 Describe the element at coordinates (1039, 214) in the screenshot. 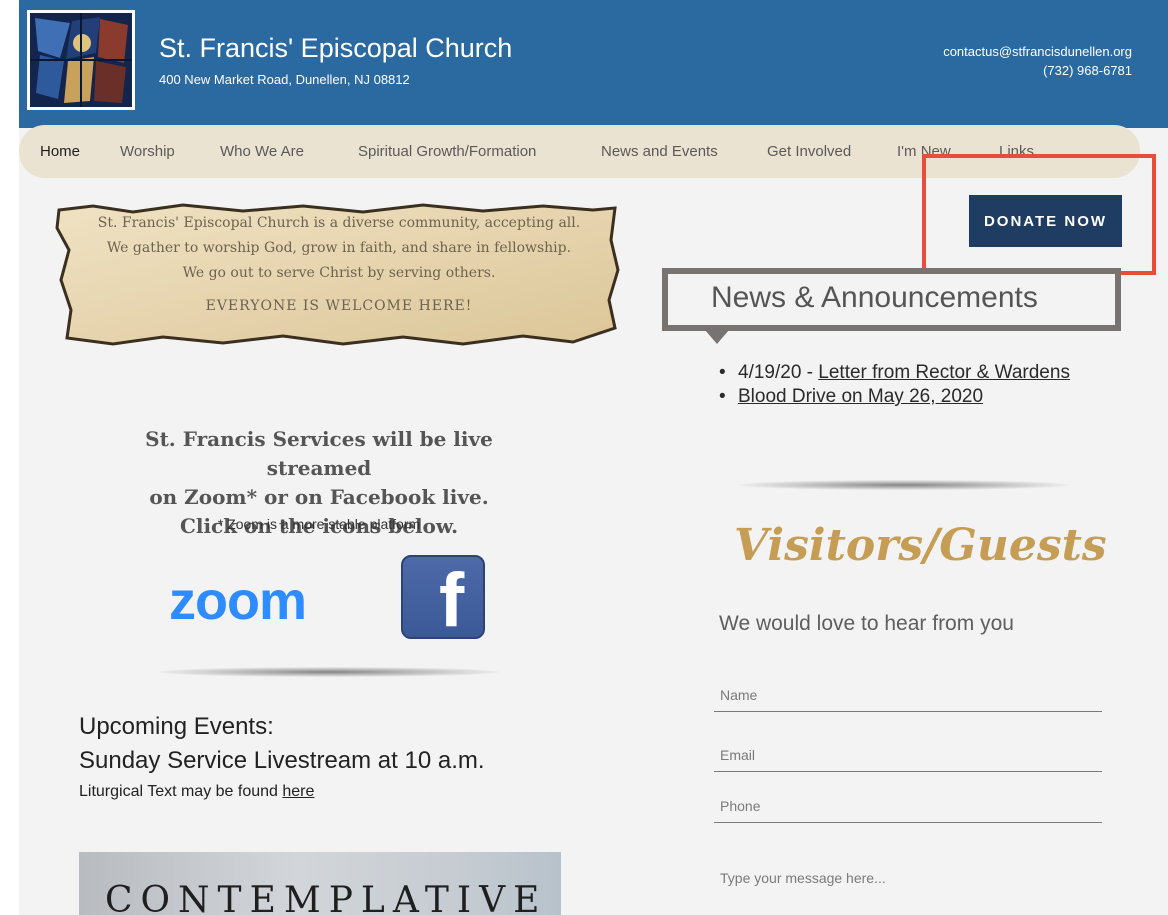

I see `highlight-annotation-box` at that location.